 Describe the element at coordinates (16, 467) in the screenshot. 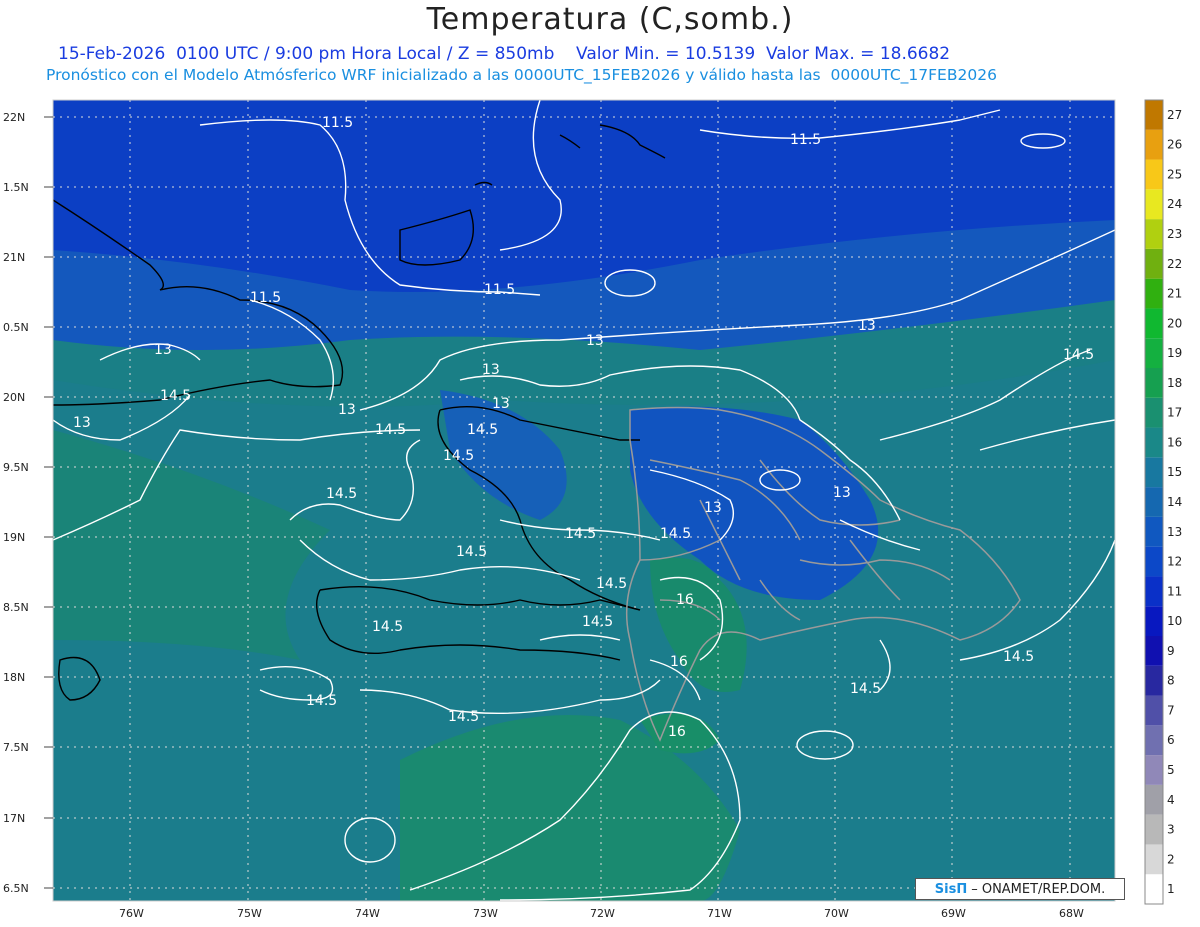

I see `lat-label: 9.5N` at that location.